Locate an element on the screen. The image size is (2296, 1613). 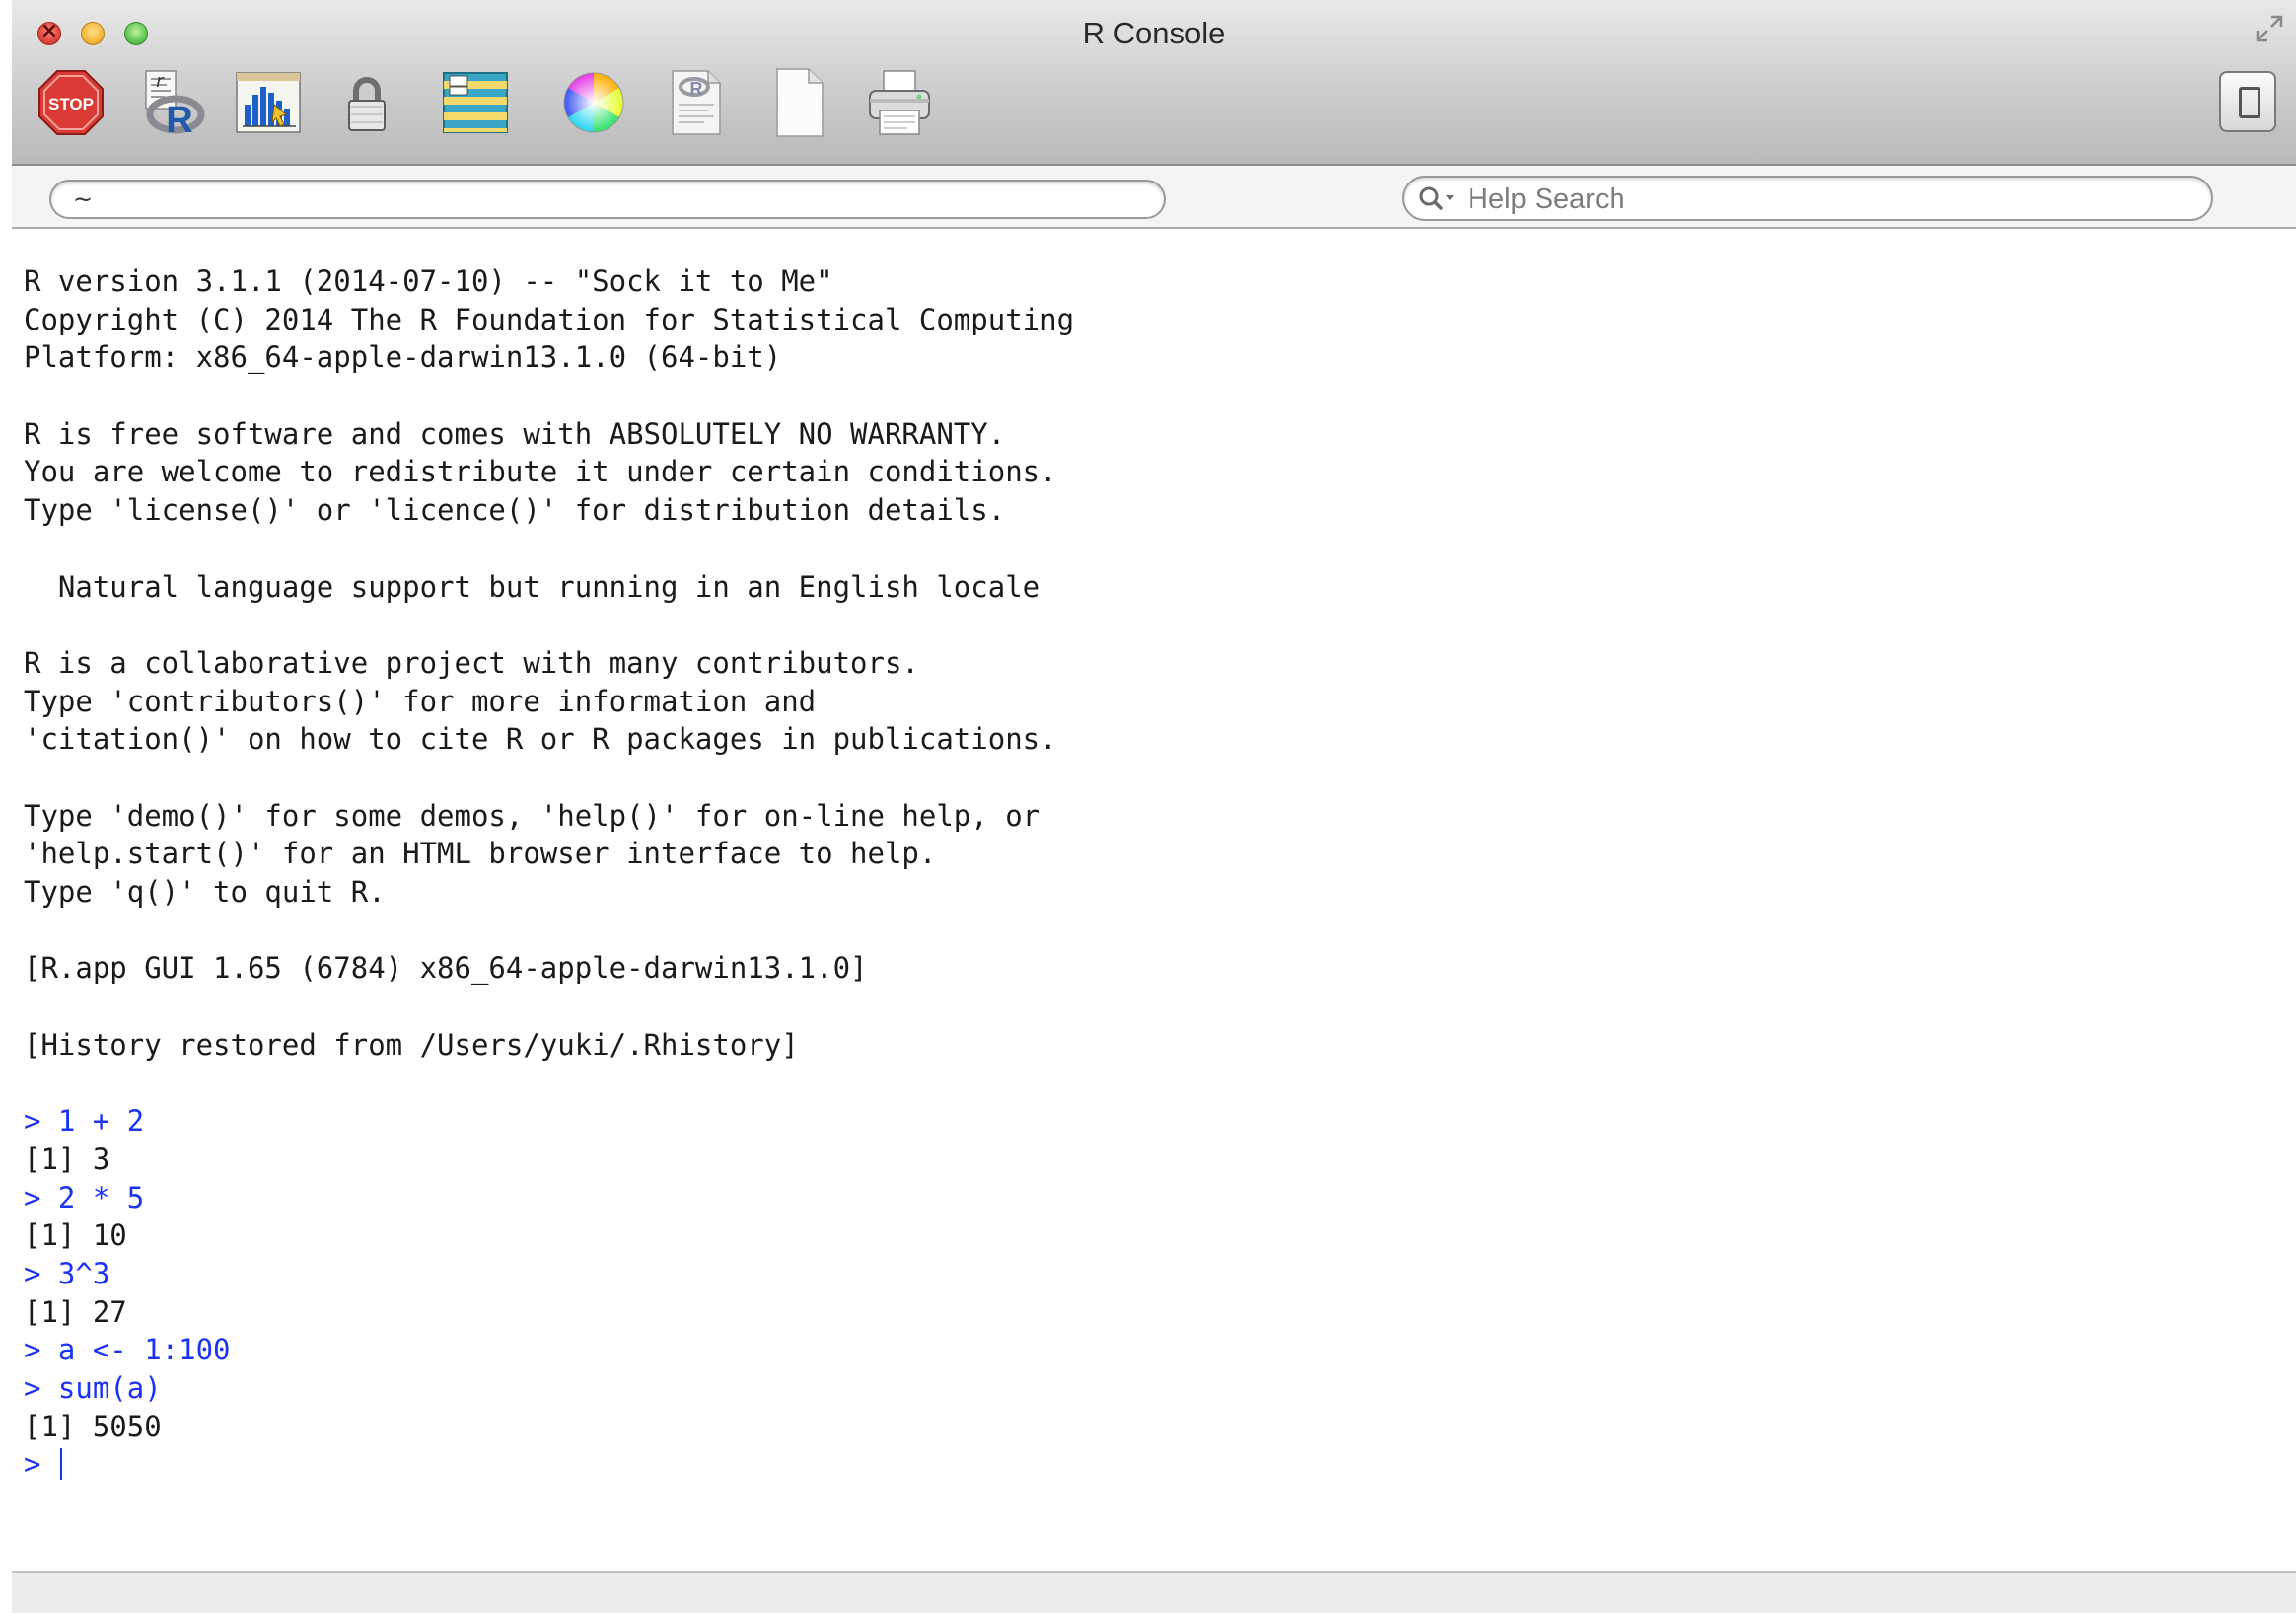
set-colors-button is located at coordinates (594, 102).